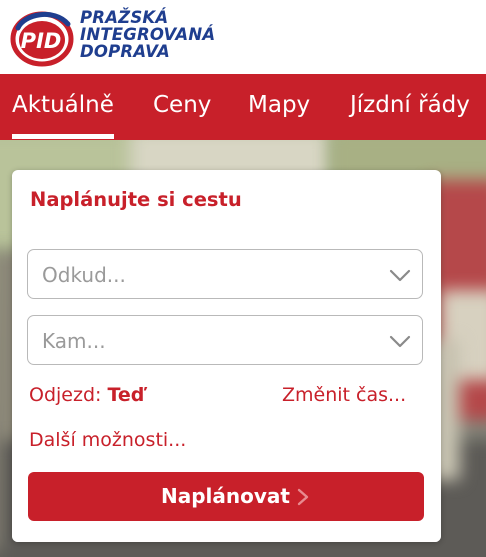 Image resolution: width=486 pixels, height=557 pixels. Describe the element at coordinates (303, 497) in the screenshot. I see `chevron-right-icon` at that location.